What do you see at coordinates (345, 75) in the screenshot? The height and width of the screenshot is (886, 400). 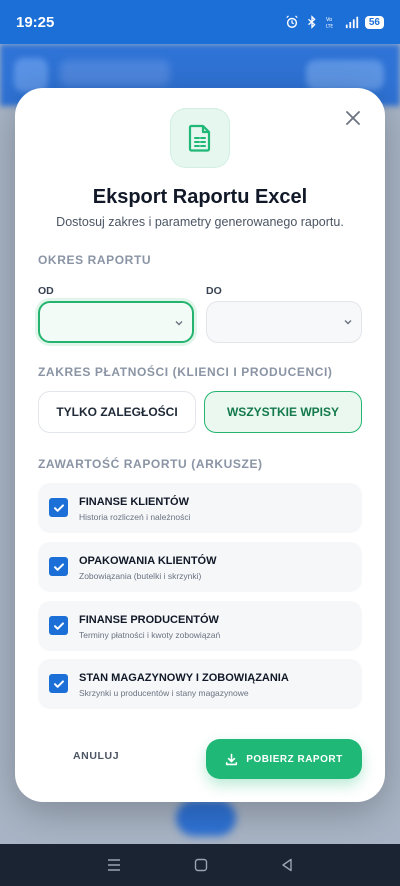 I see `background-action` at bounding box center [345, 75].